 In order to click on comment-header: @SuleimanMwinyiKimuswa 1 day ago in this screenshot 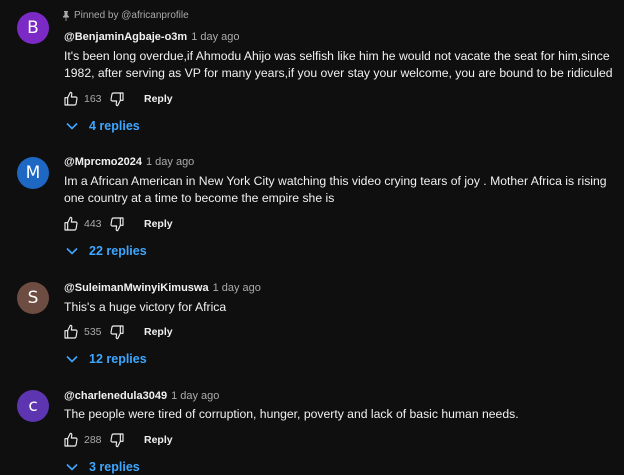, I will do `click(162, 288)`.